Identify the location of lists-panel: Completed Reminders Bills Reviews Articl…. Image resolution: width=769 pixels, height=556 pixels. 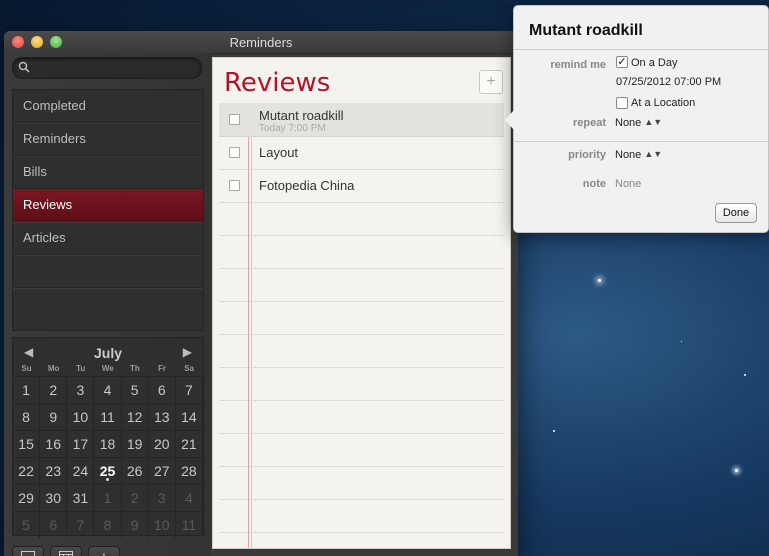
(108, 210).